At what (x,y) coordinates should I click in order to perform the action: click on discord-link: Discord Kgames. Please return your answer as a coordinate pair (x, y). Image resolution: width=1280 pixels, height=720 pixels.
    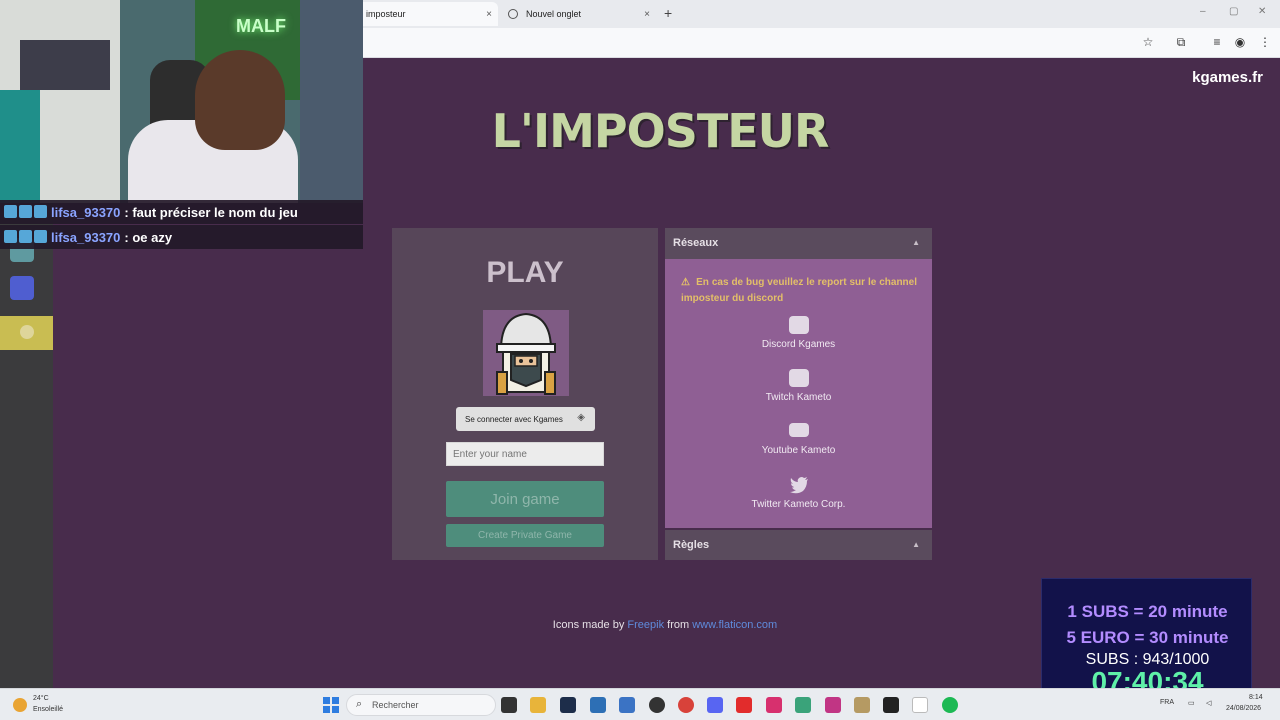
    Looking at the image, I should click on (798, 333).